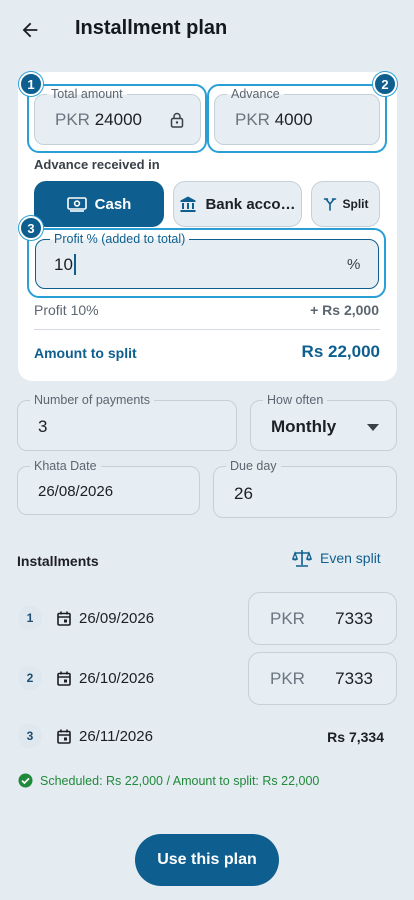 This screenshot has height=900, width=414. I want to click on khata-date-label: Khata Date, so click(65, 466).